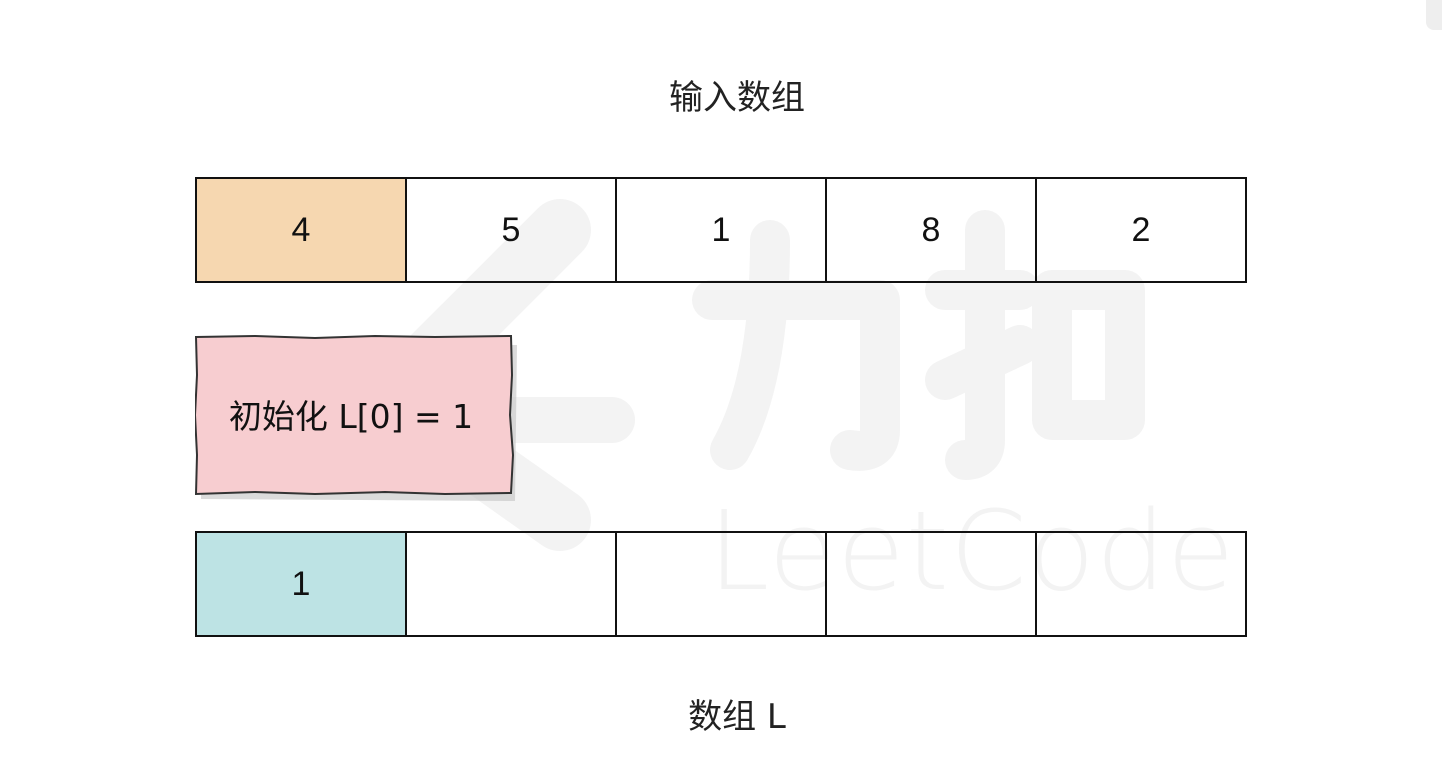 The image size is (1442, 766). I want to click on corner-tab, so click(1434, 15).